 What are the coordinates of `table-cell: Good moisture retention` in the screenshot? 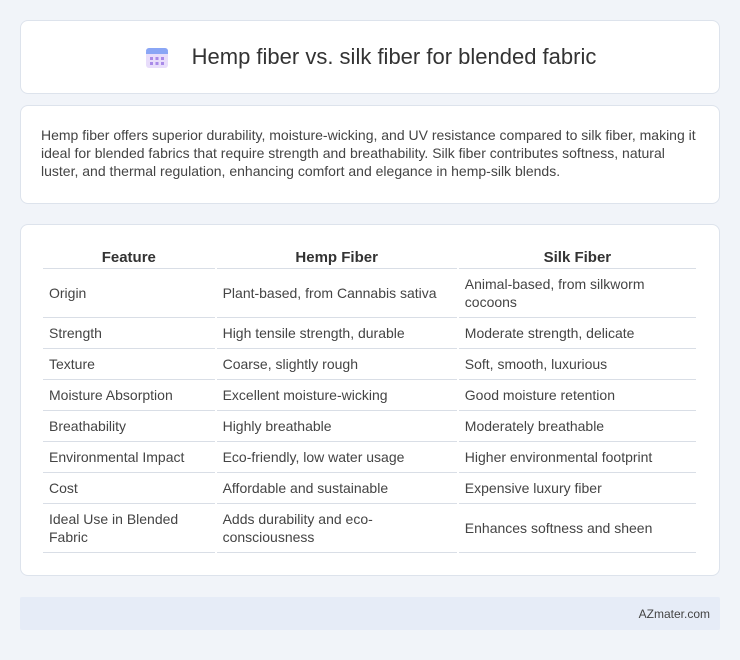 It's located at (577, 395).